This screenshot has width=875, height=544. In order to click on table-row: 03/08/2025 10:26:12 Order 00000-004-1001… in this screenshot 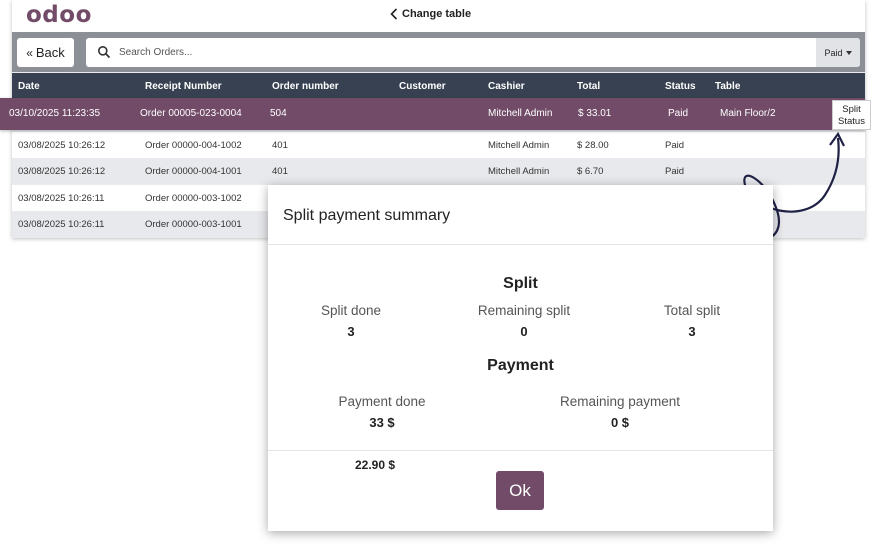, I will do `click(438, 171)`.